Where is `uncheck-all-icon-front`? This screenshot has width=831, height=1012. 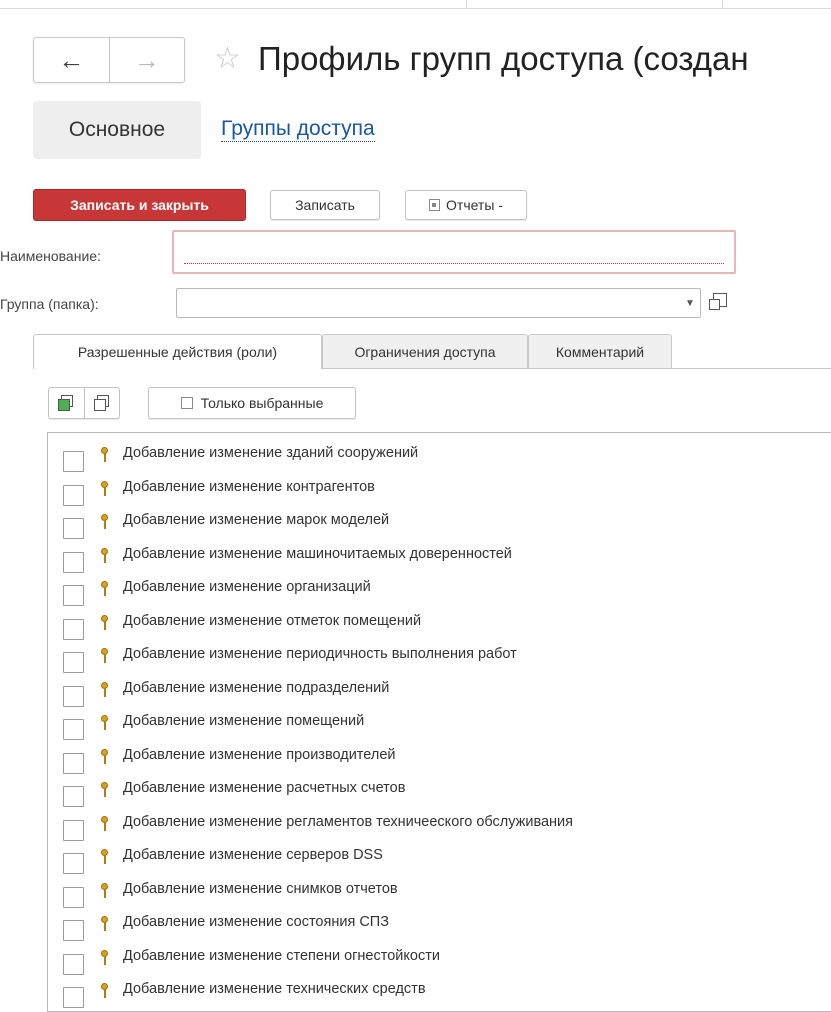
uncheck-all-icon-front is located at coordinates (99, 405).